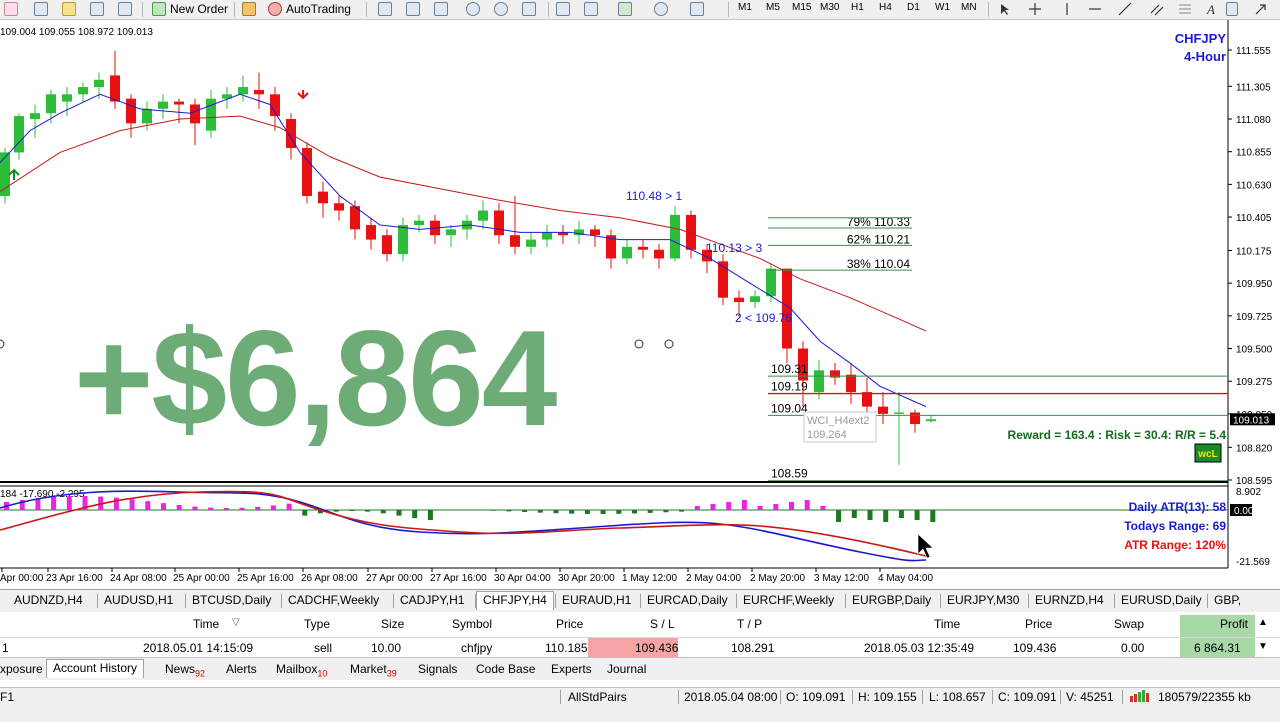  What do you see at coordinates (1263, 646) in the screenshot?
I see `scroll-down-icon: ▼` at bounding box center [1263, 646].